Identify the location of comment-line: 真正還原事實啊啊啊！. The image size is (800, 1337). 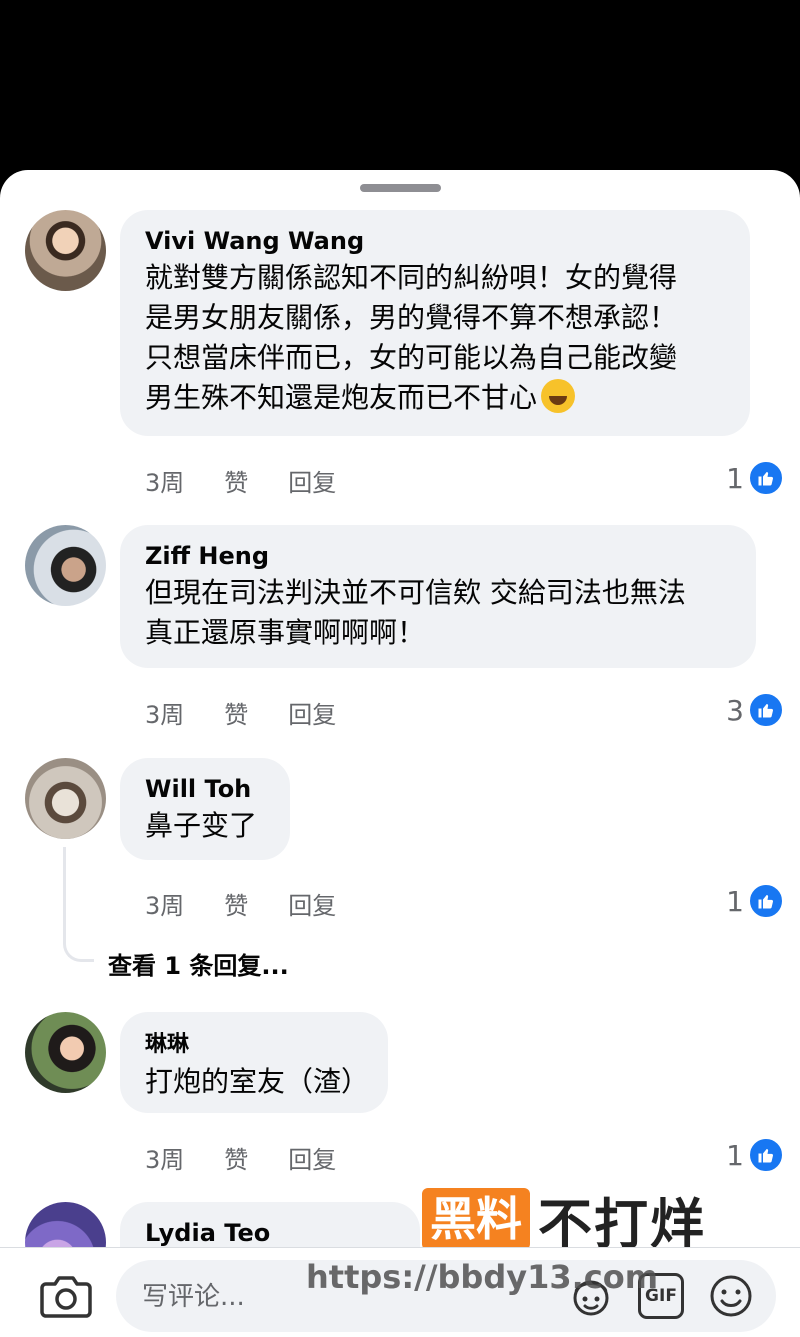
(285, 632).